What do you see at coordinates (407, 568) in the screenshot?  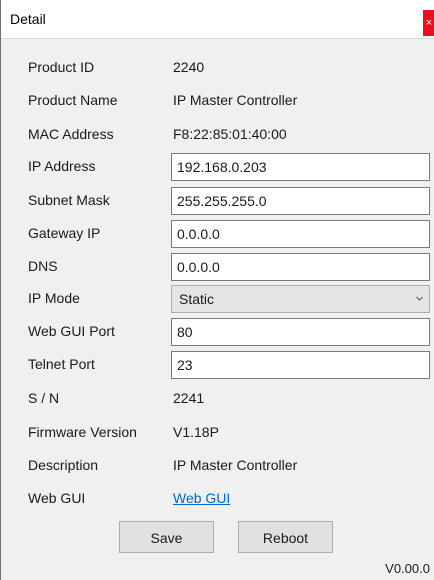 I see `version-label: V0.00.0` at bounding box center [407, 568].